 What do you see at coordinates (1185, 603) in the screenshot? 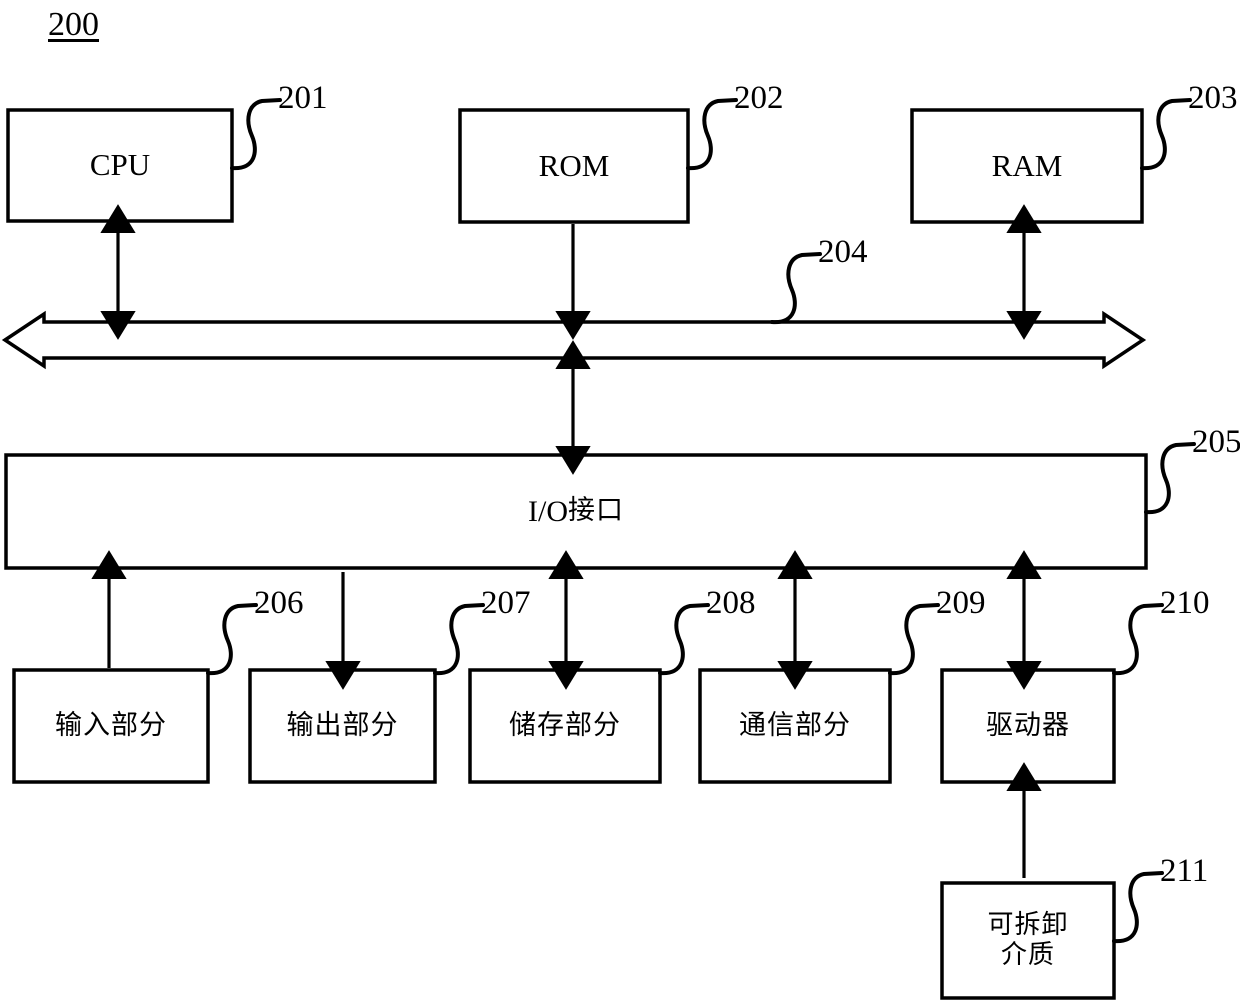
I see `ref-numeral-210: 210` at bounding box center [1185, 603].